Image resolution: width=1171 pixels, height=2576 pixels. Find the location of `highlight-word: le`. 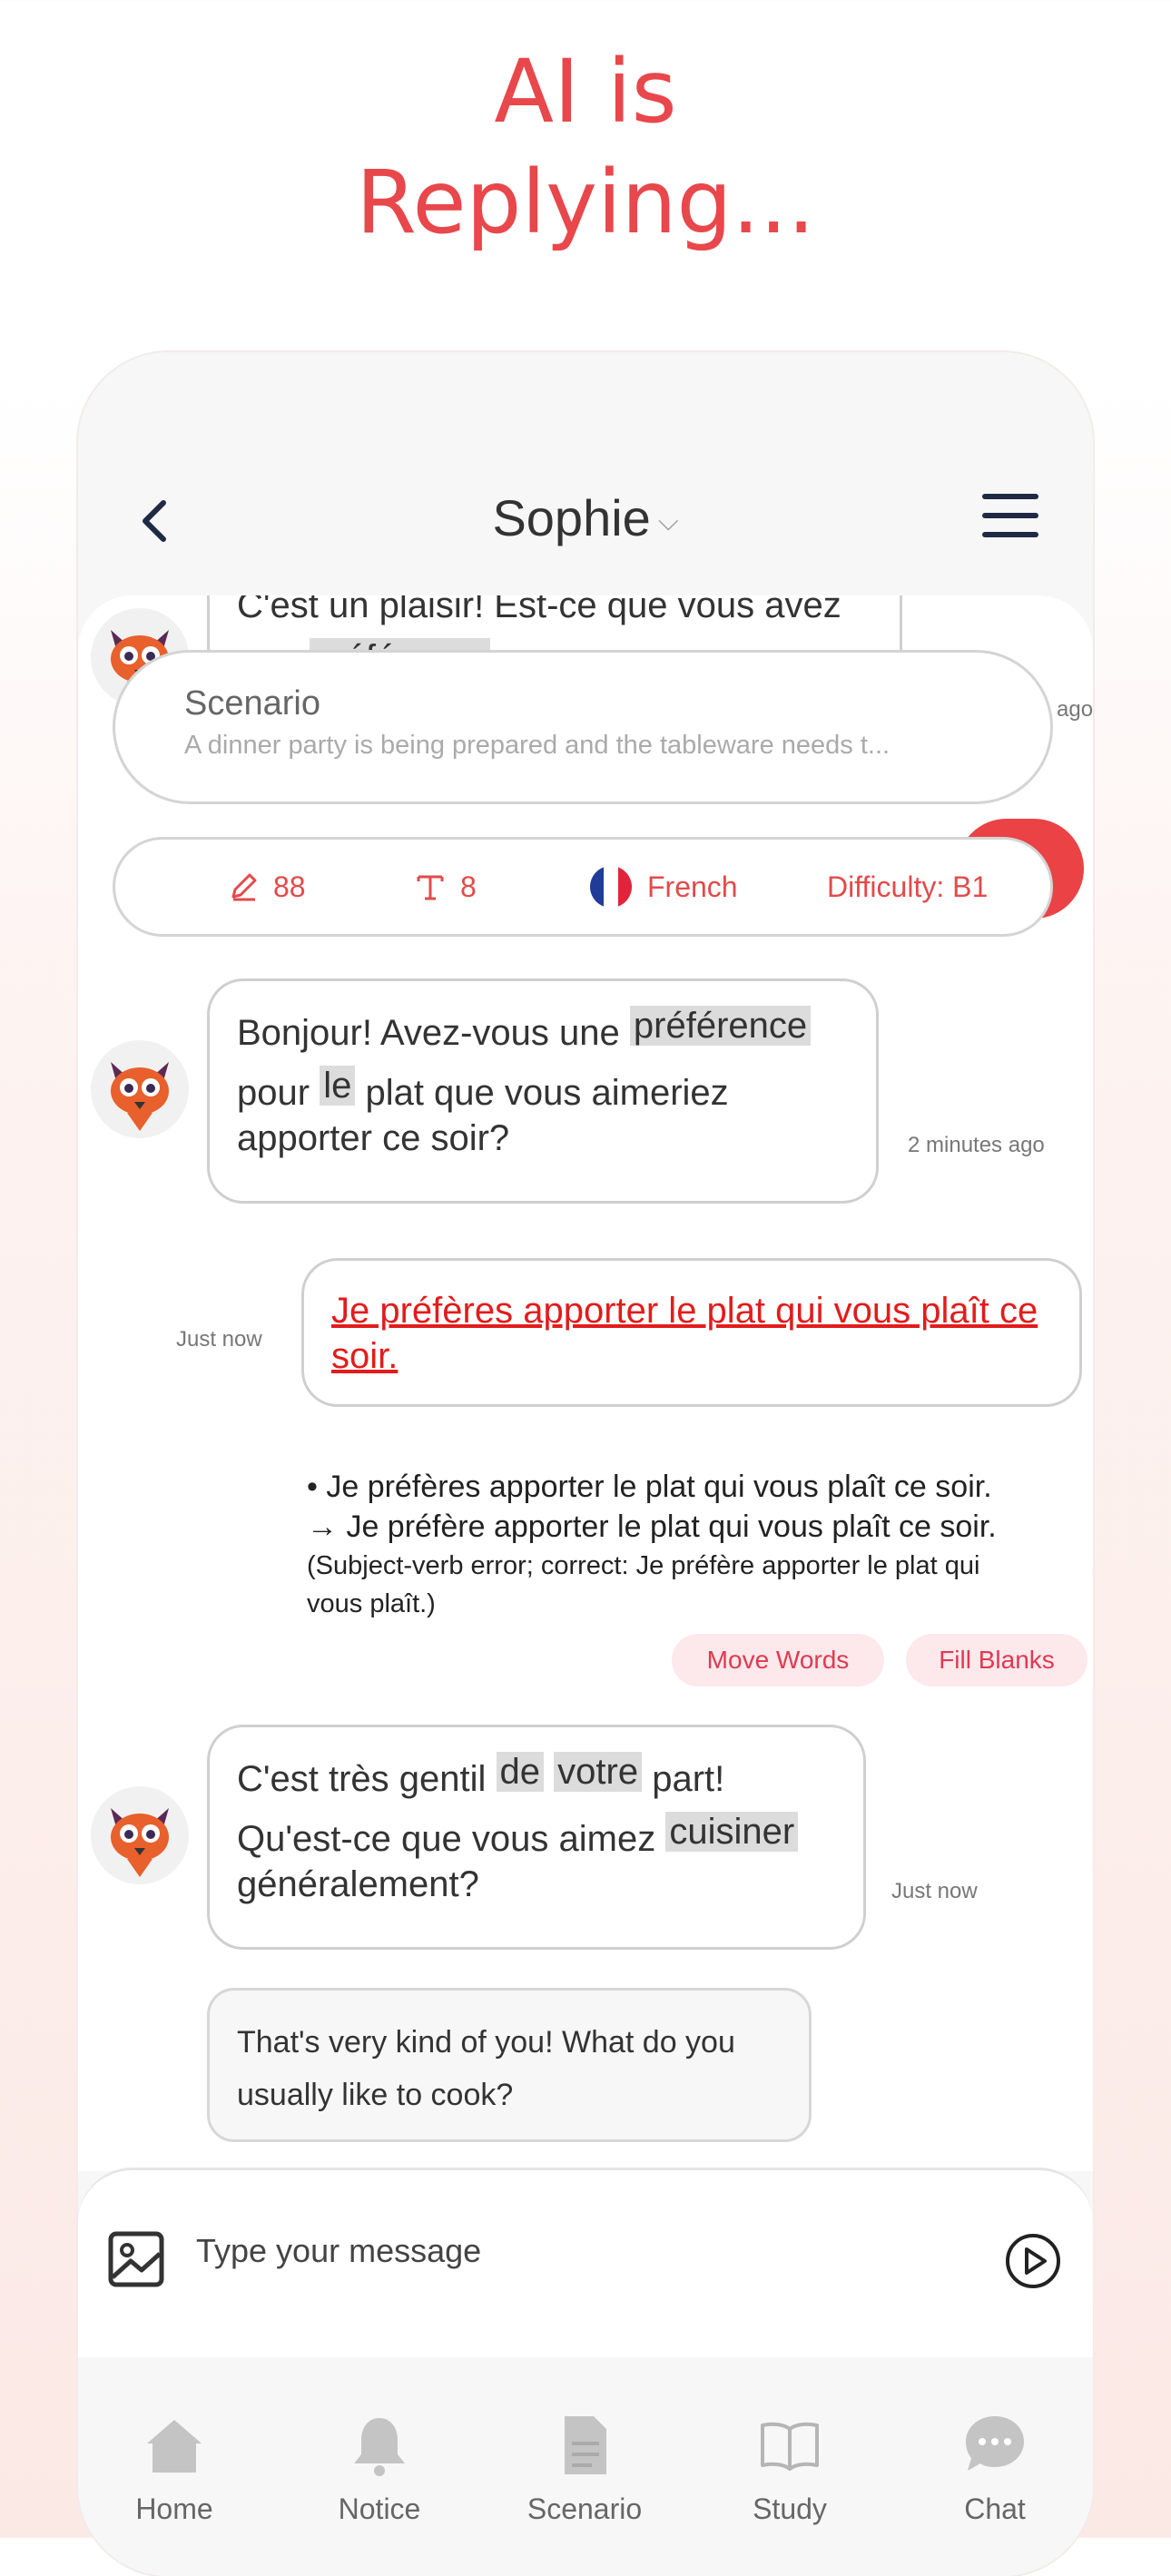

highlight-word: le is located at coordinates (338, 1086).